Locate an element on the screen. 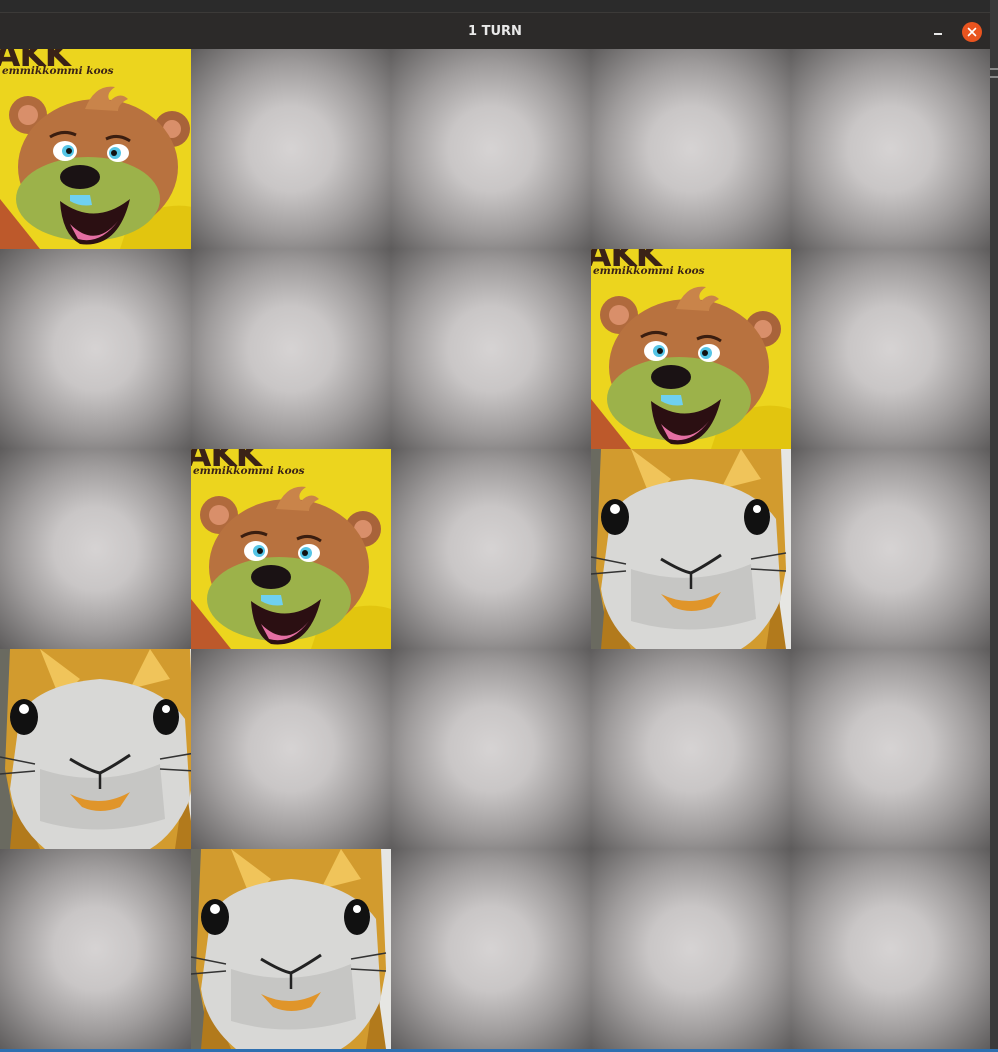 This screenshot has width=998, height=1052. window-titlebar: 1 TURN is located at coordinates (495, 30).